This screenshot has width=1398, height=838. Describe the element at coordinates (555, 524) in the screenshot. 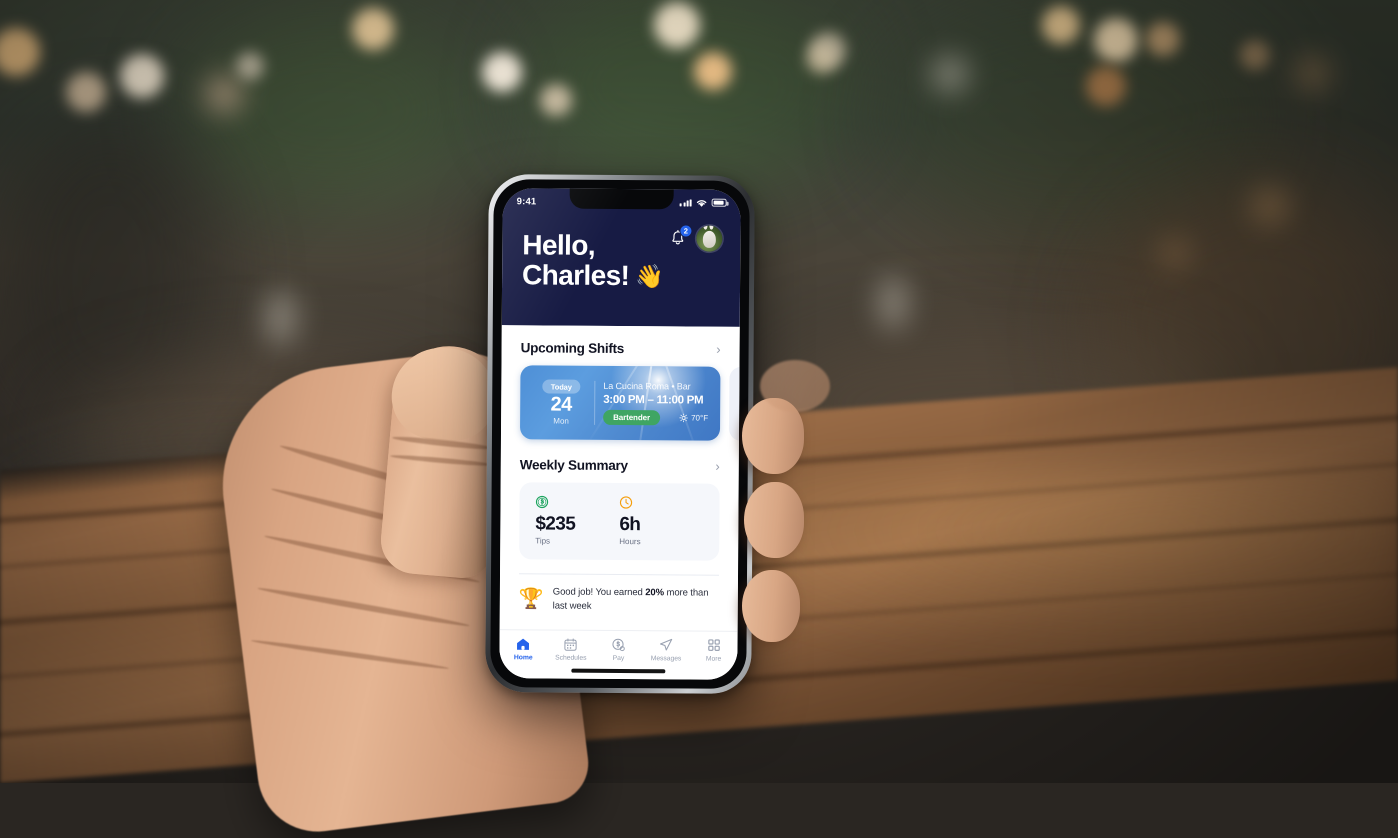

I see `stat-value: $235` at that location.